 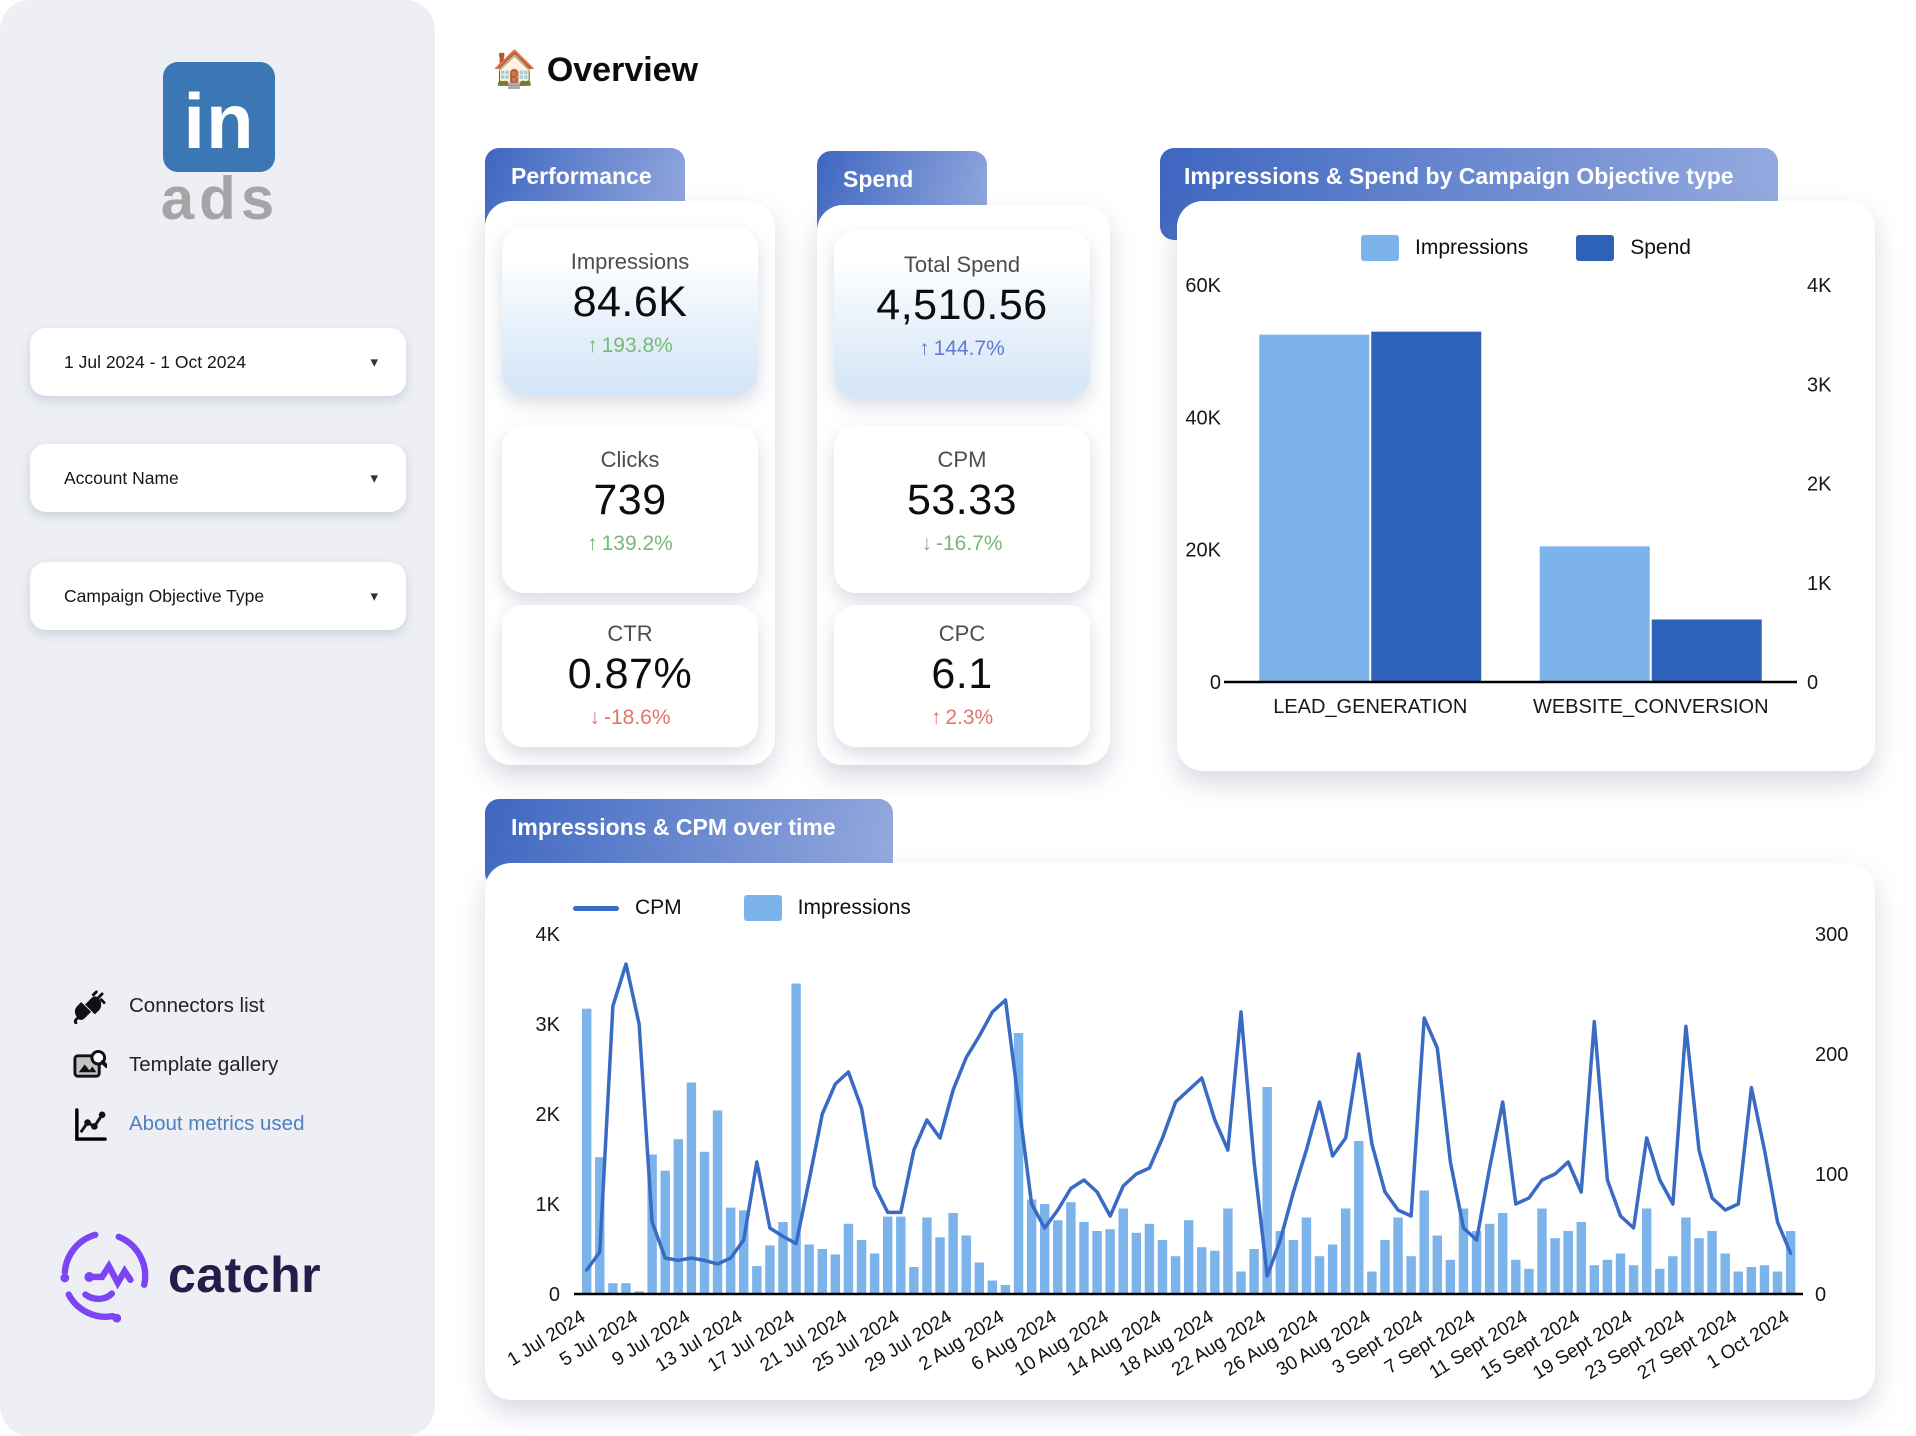 I want to click on svg-text: 60K, so click(x=1203, y=286).